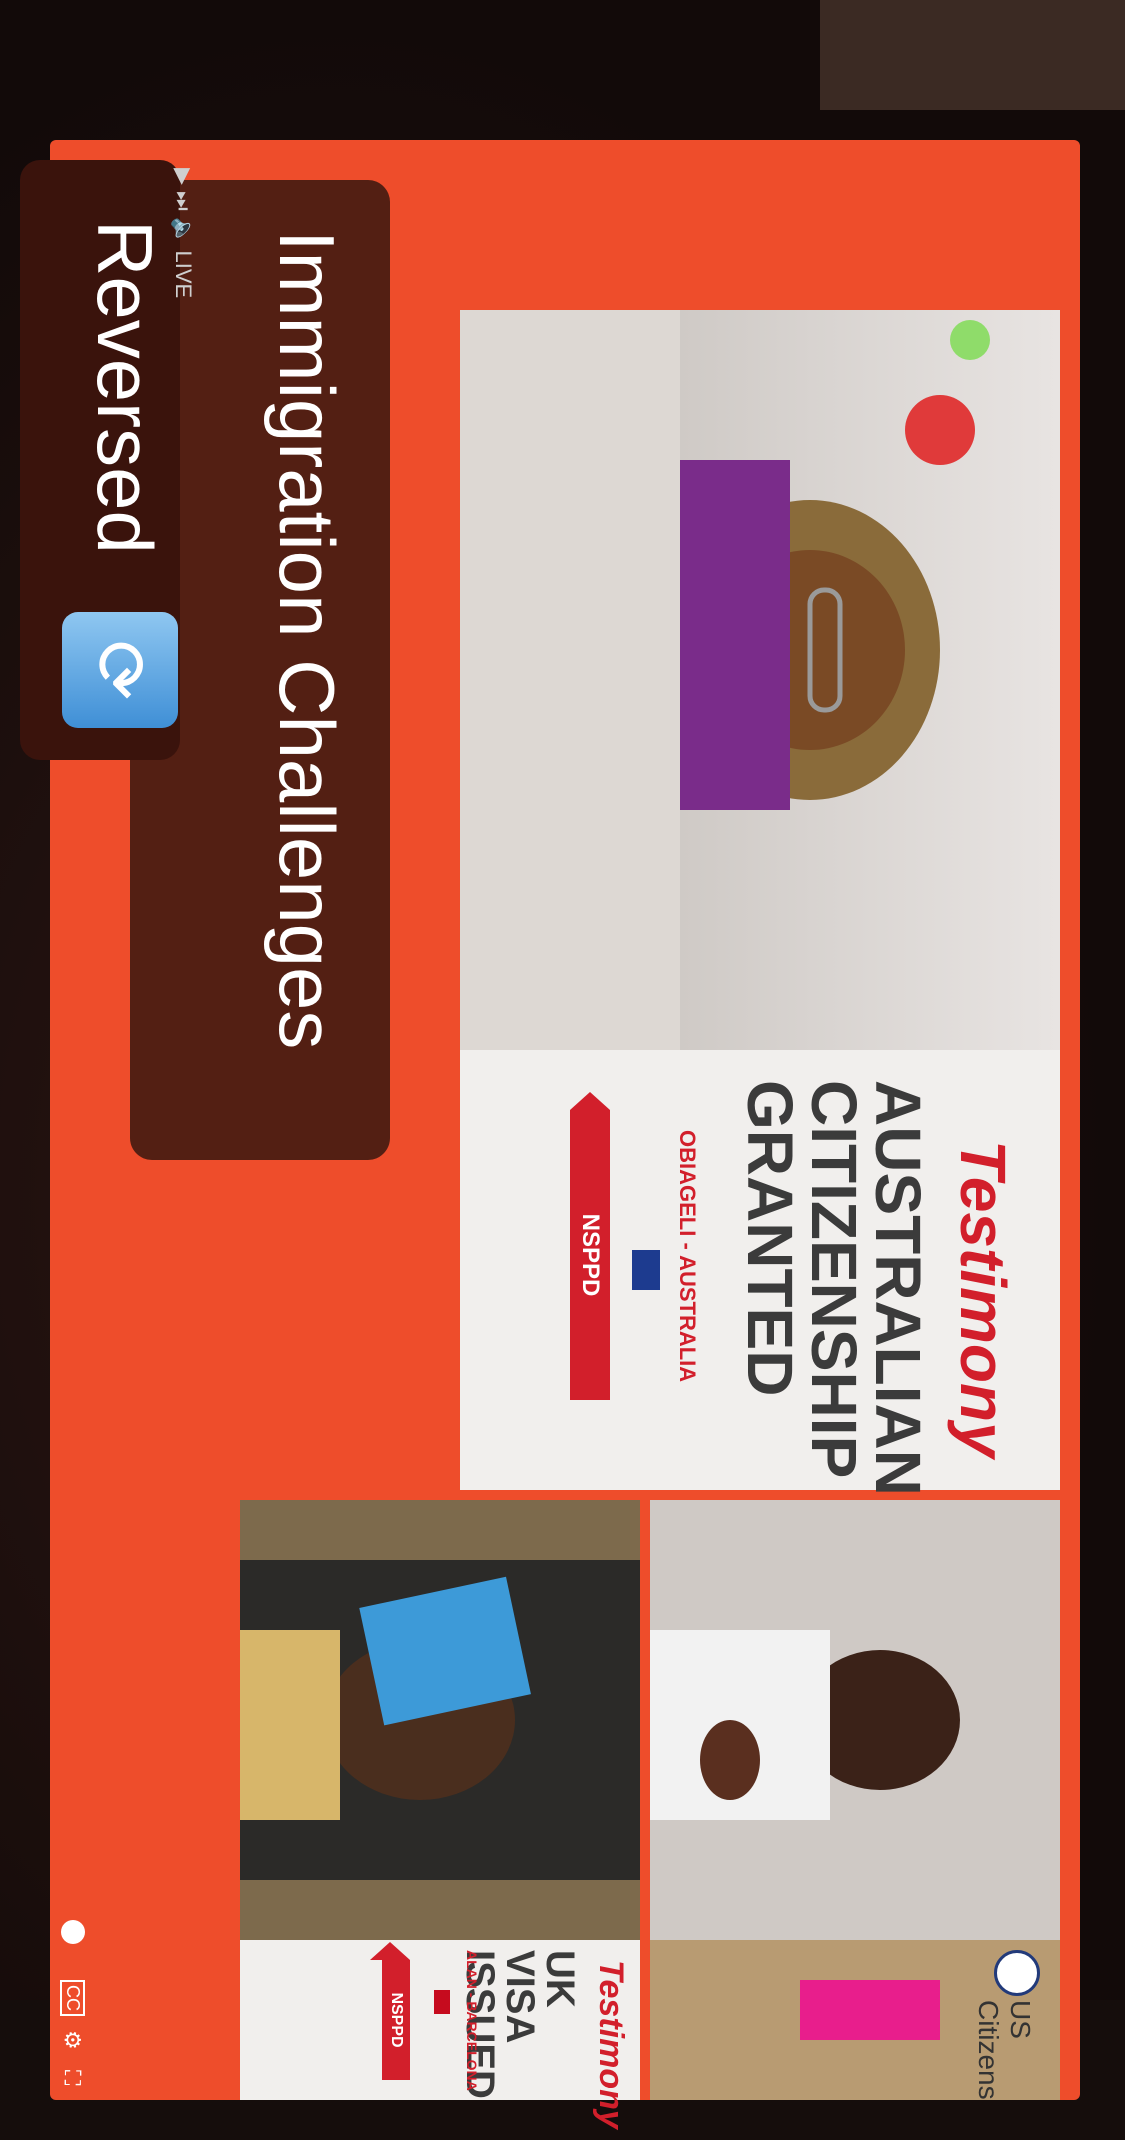 The width and height of the screenshot is (1125, 2140). I want to click on cc-button: CC, so click(72, 1998).